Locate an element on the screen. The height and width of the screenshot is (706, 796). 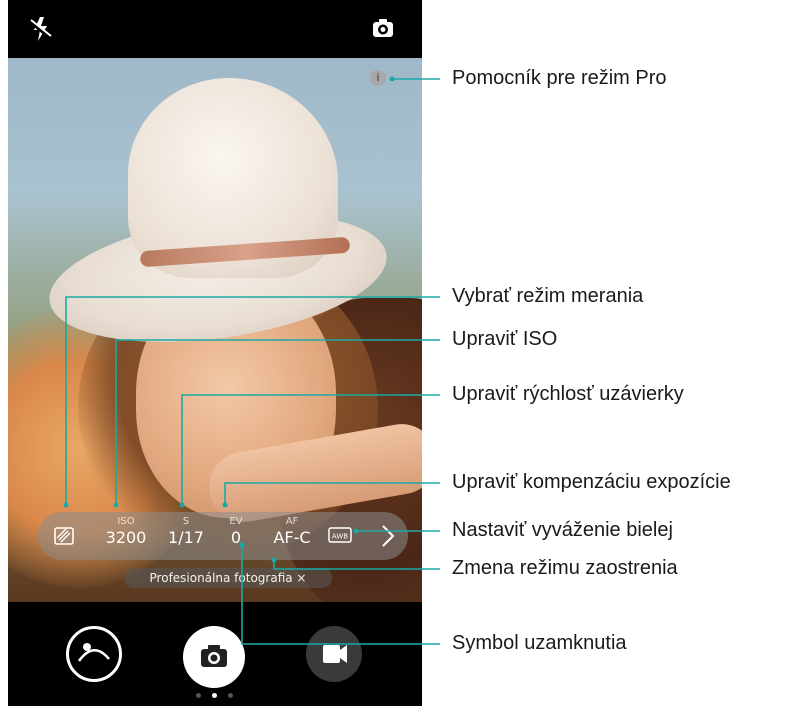
white-balance-button: AWB is located at coordinates (341, 535).